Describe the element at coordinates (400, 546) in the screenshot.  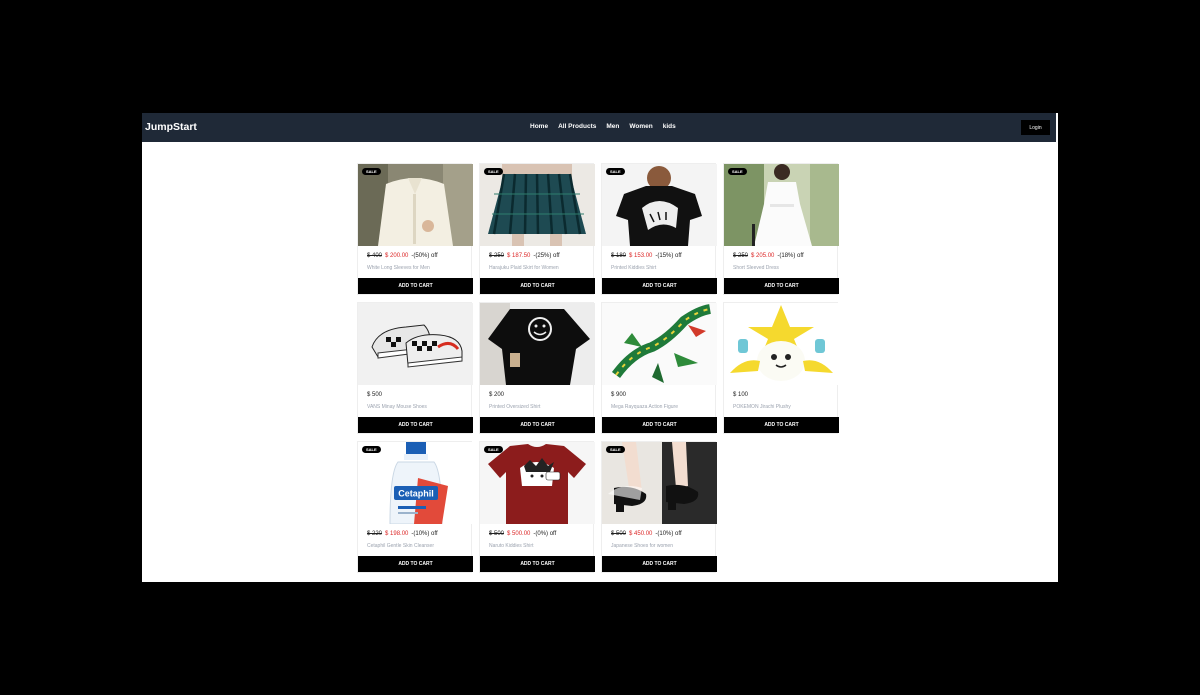
I see `product-name: Cetaphil Gentle Skin Cleanser` at that location.